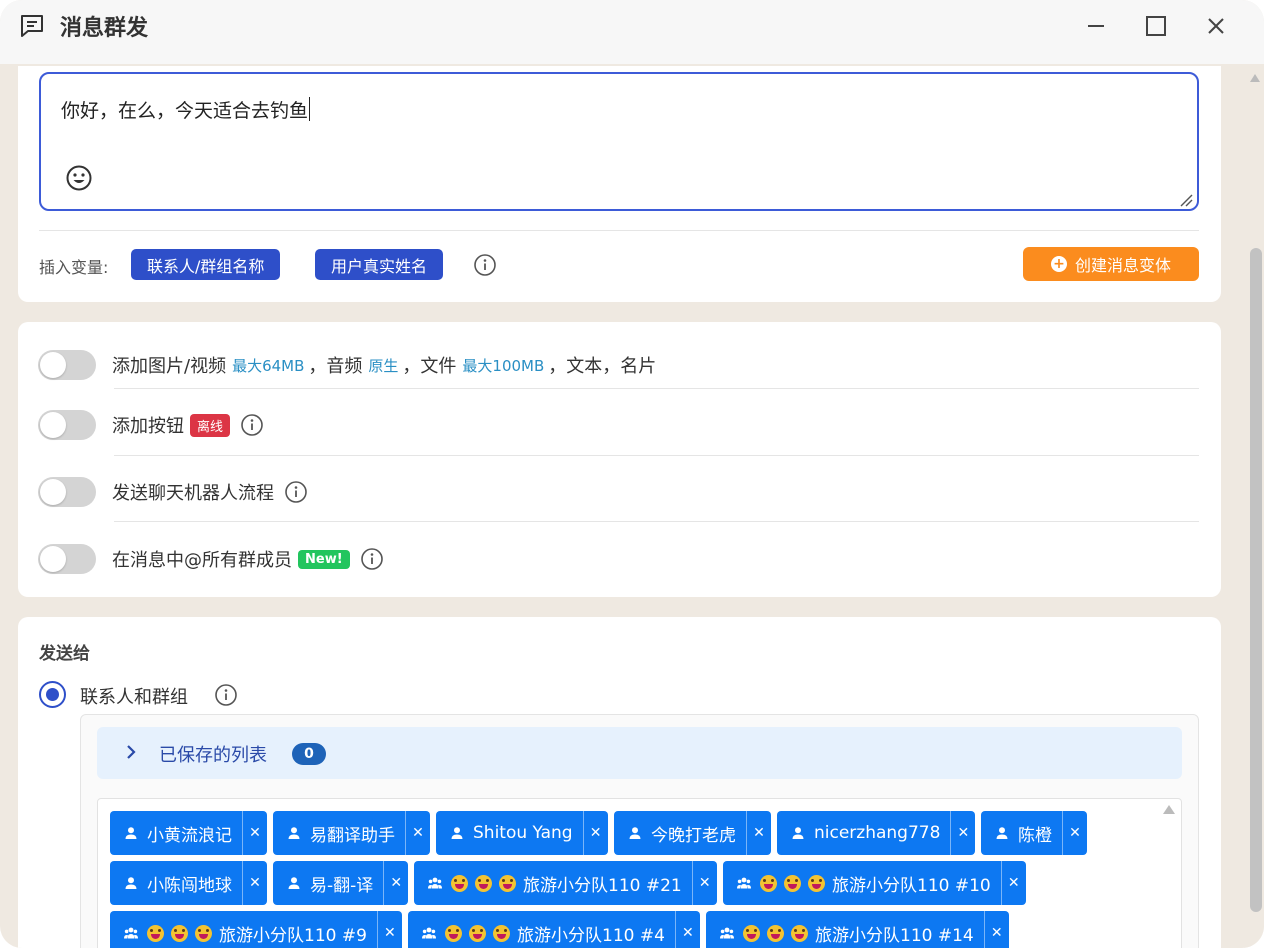  What do you see at coordinates (67, 559) in the screenshot?
I see `mention-all-toggle` at bounding box center [67, 559].